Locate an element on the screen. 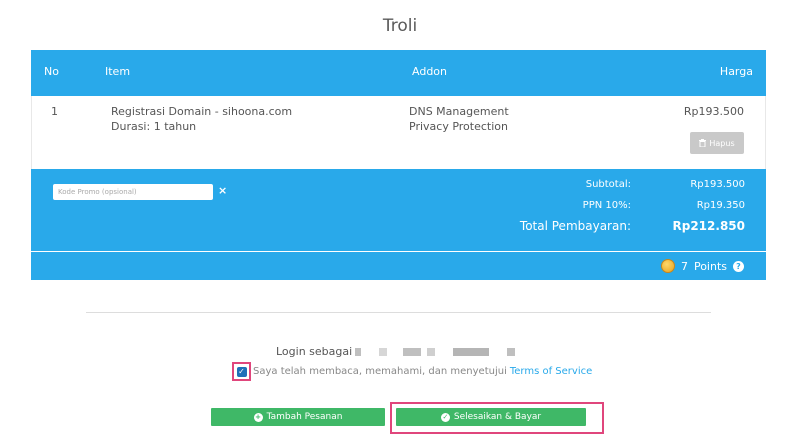 The width and height of the screenshot is (800, 447). help-icon: ? is located at coordinates (738, 266).